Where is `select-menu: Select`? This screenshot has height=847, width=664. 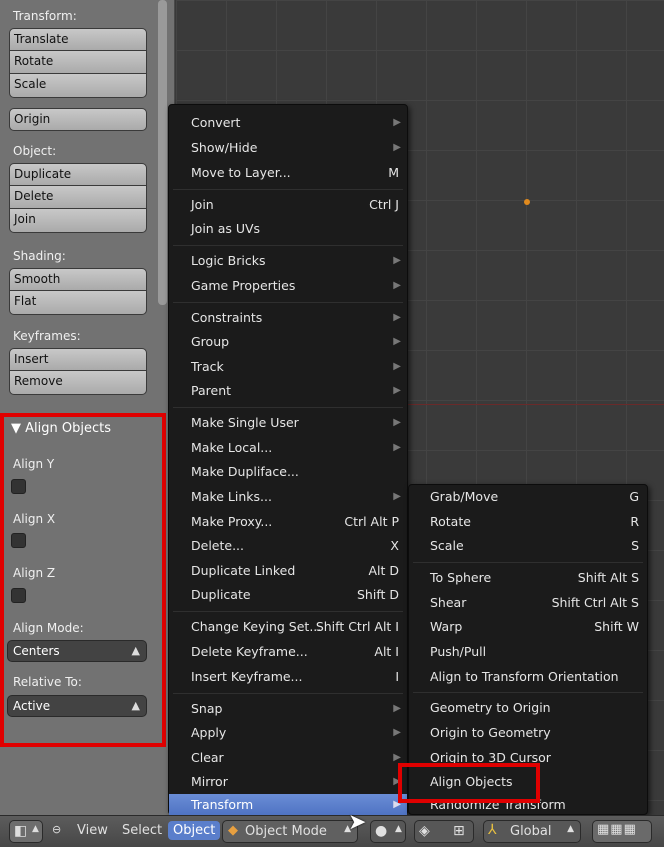
select-menu: Select is located at coordinates (142, 830).